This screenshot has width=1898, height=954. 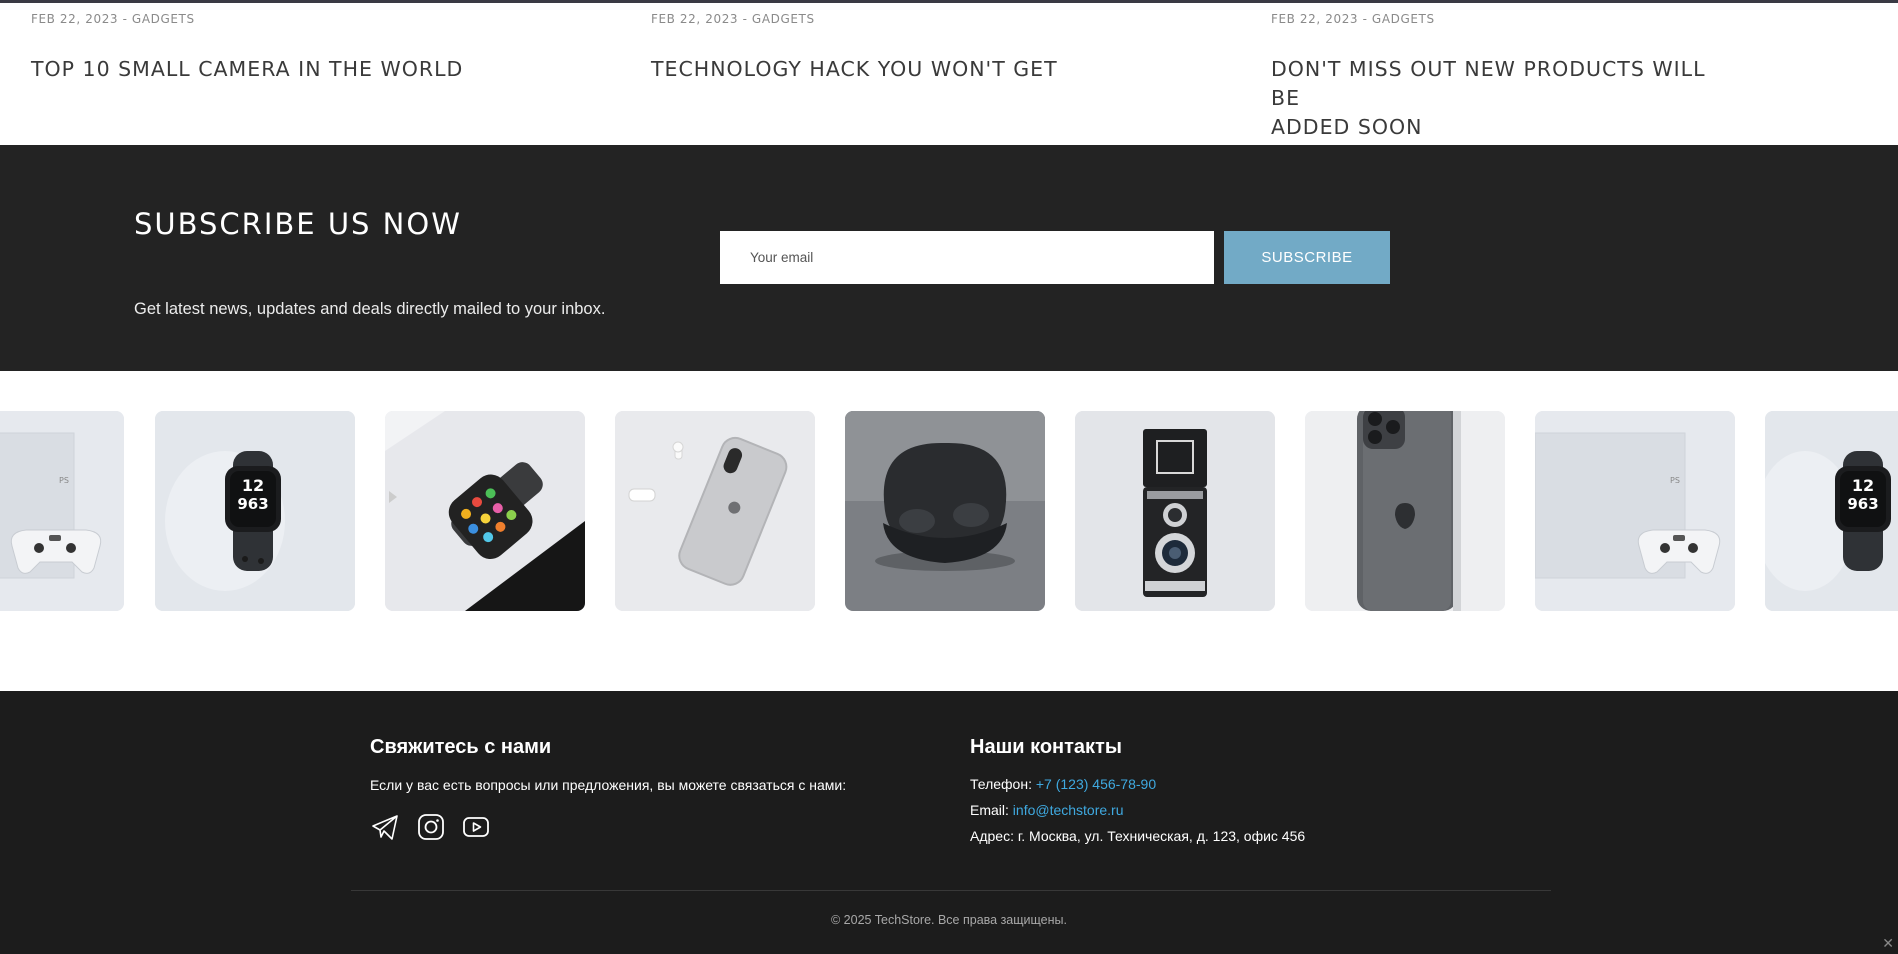 I want to click on camera-icon, so click(x=1175, y=511).